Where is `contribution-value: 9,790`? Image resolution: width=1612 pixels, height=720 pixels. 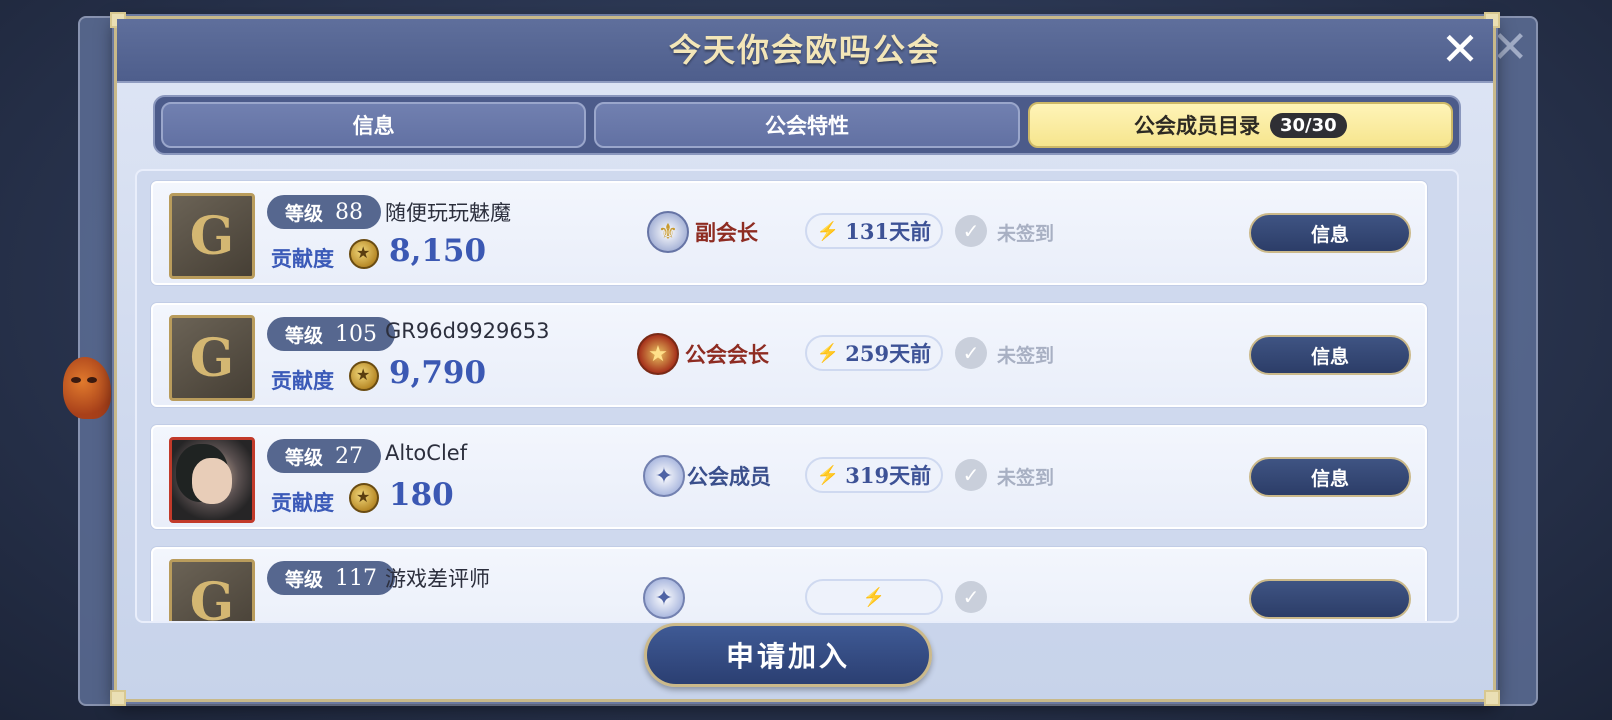 contribution-value: 9,790 is located at coordinates (438, 373).